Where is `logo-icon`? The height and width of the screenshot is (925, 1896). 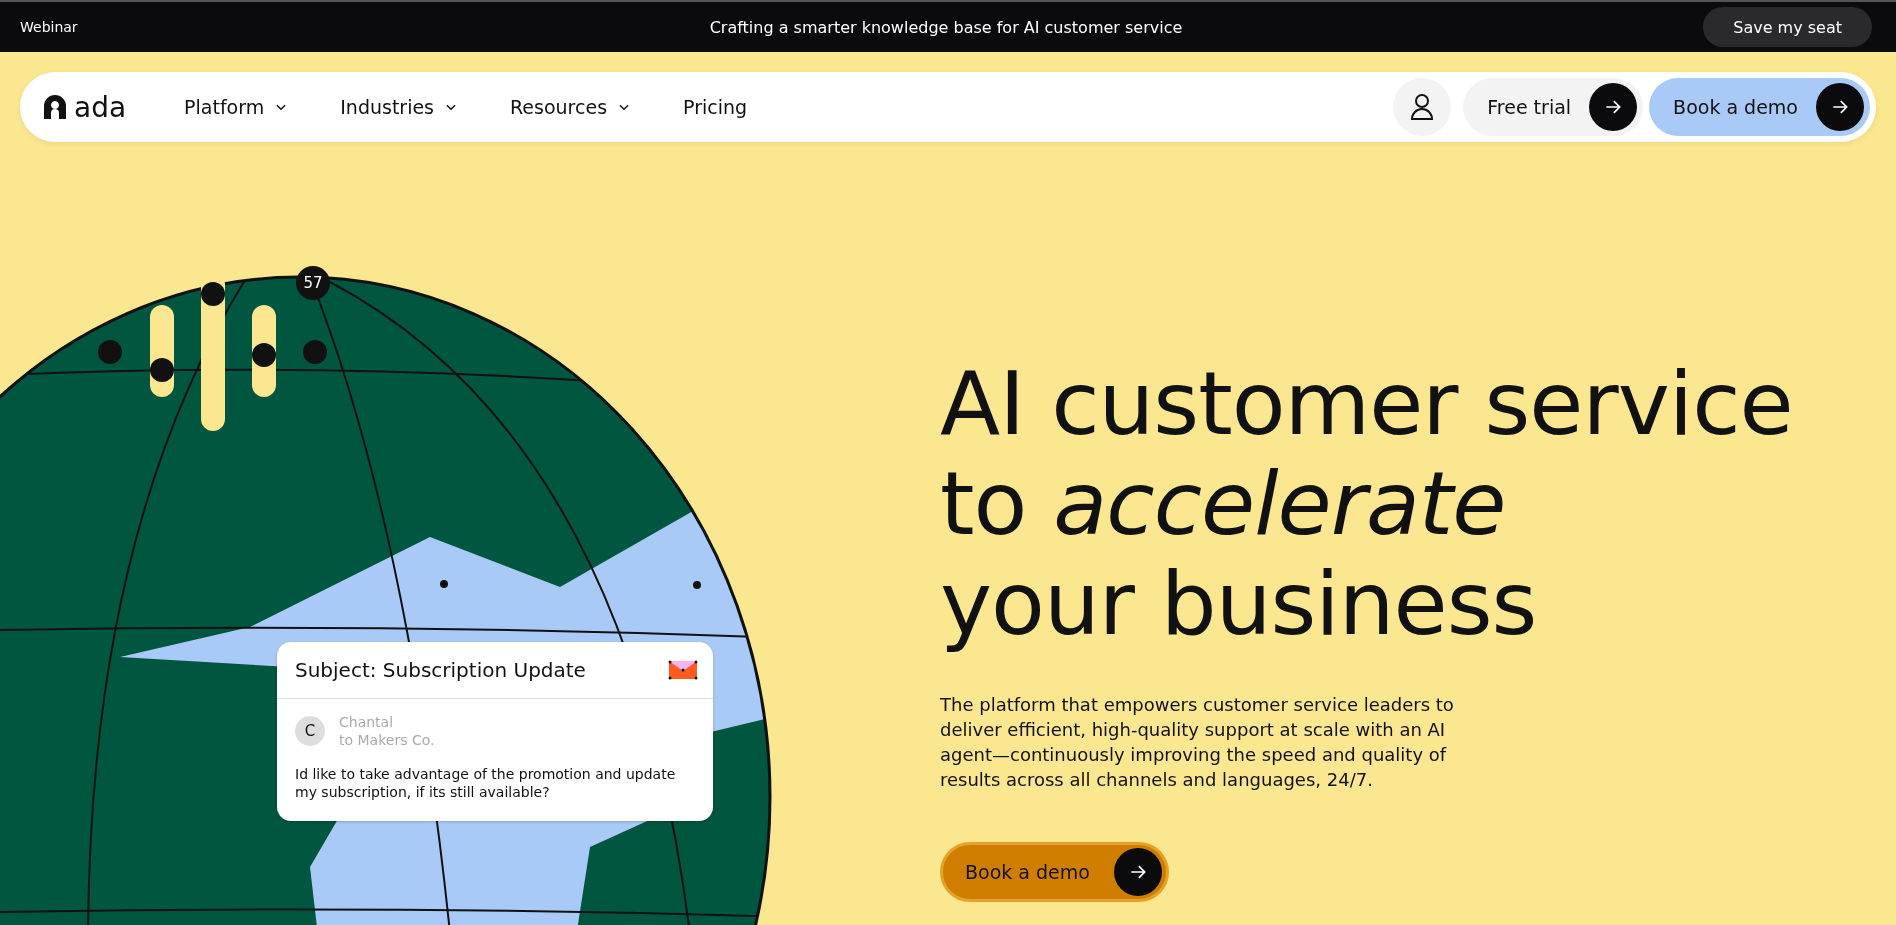
logo-icon is located at coordinates (55, 107).